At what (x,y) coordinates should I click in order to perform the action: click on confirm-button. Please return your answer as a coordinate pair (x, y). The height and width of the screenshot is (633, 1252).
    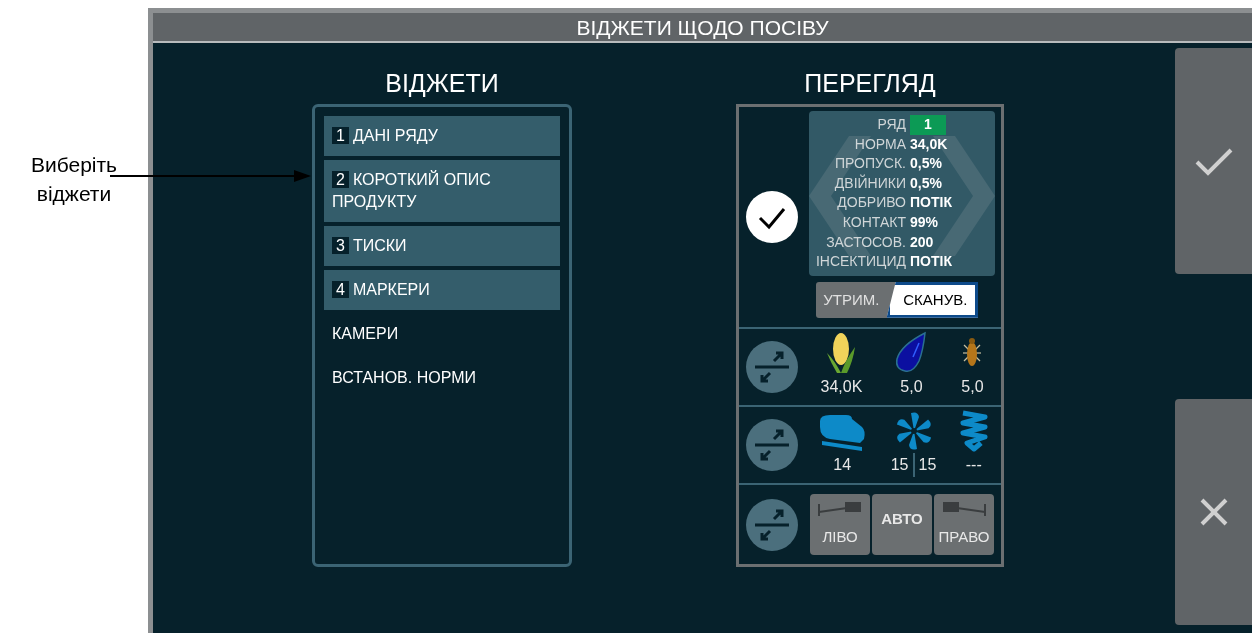
    Looking at the image, I should click on (1213, 161).